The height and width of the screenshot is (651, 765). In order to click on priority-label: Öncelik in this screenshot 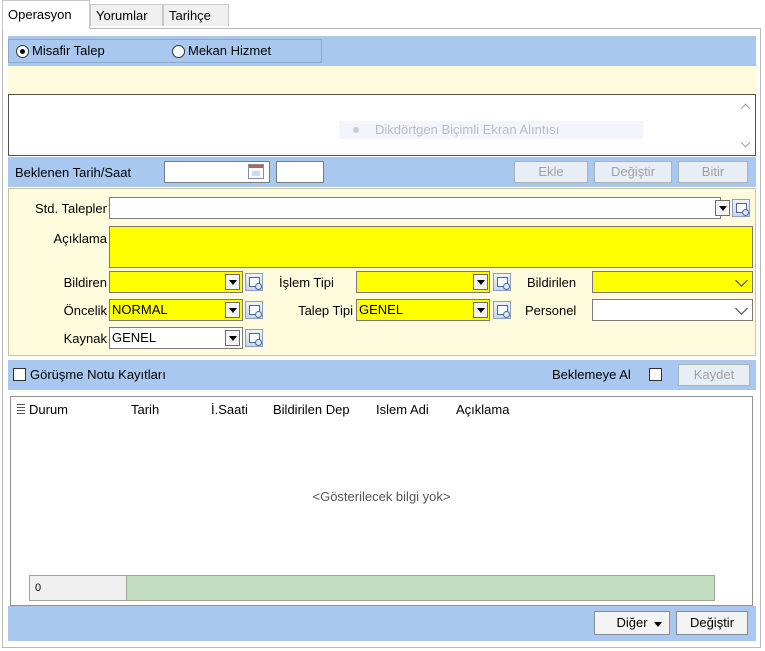, I will do `click(85, 310)`.